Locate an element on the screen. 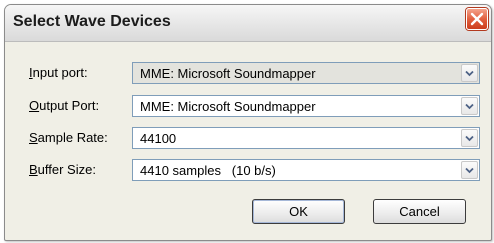 Image resolution: width=494 pixels, height=243 pixels. output-port-select: MME: Microsoft Soundmapper is located at coordinates (306, 106).